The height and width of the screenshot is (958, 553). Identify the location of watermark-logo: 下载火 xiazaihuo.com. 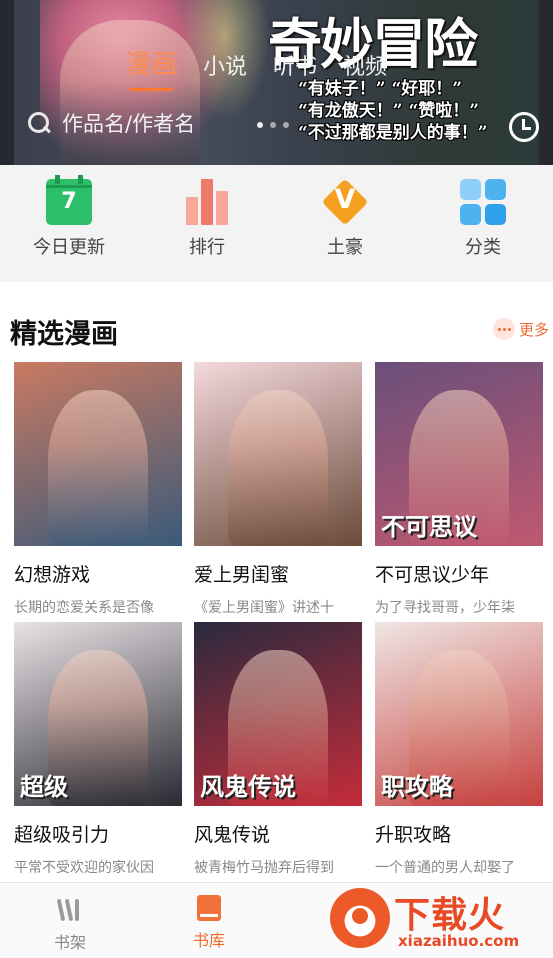
(439, 920).